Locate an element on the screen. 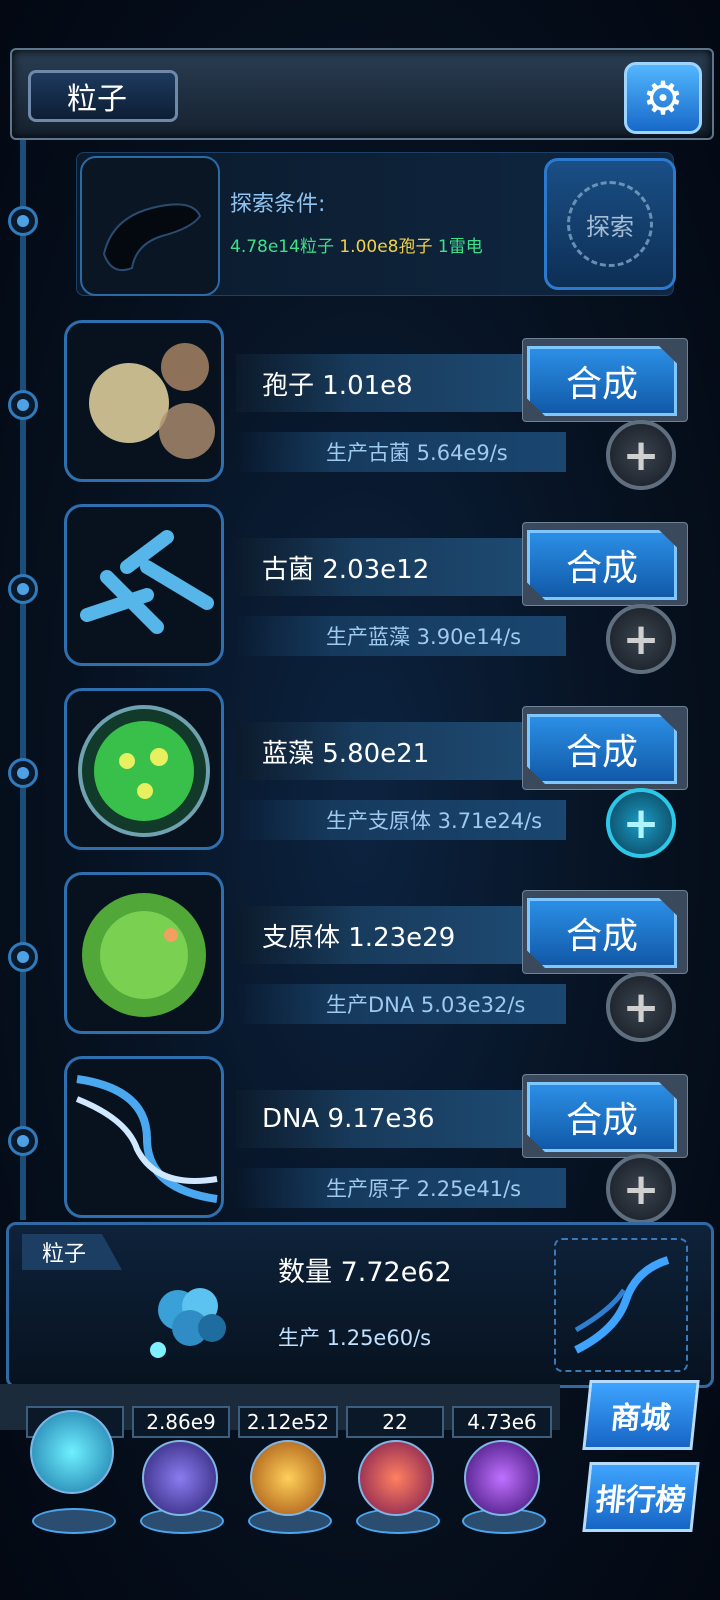 This screenshot has width=720, height=1600. leaderboard-button: 排行榜 is located at coordinates (641, 1497).